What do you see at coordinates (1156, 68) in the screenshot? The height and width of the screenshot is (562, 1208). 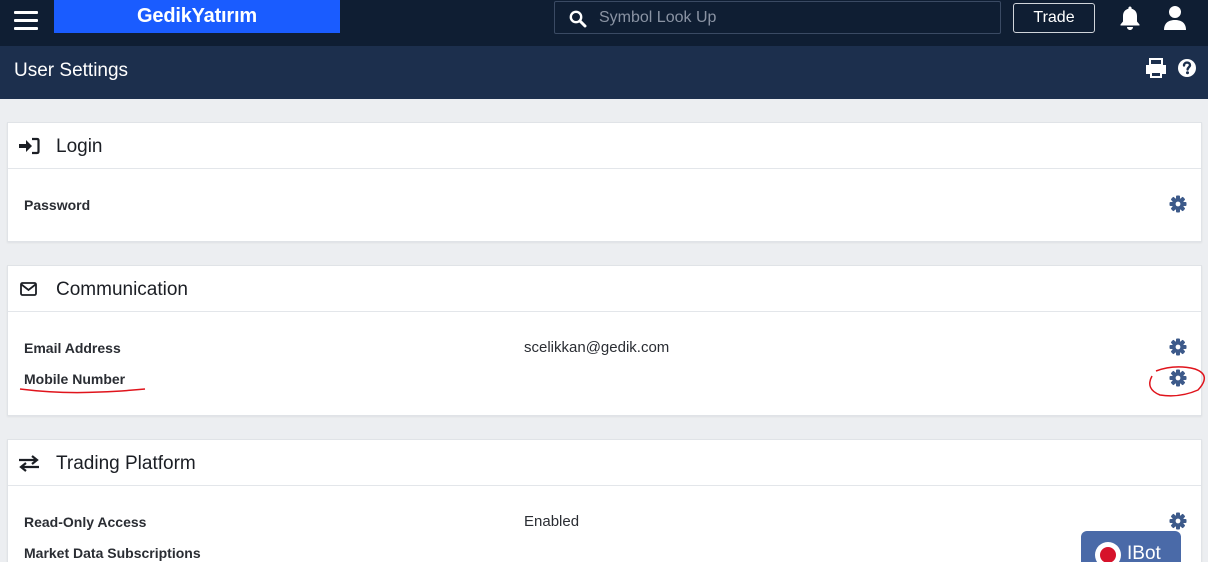 I see `print-icon` at bounding box center [1156, 68].